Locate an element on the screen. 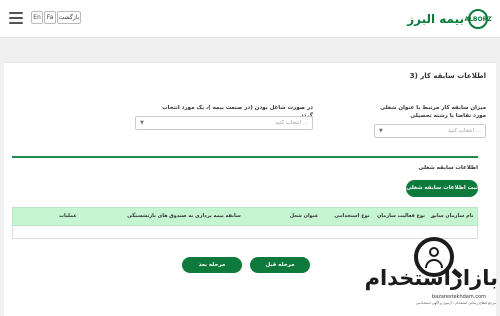  column-header: سابقه بیمه پردازی به صندوق های بازنشستگی is located at coordinates (184, 216).